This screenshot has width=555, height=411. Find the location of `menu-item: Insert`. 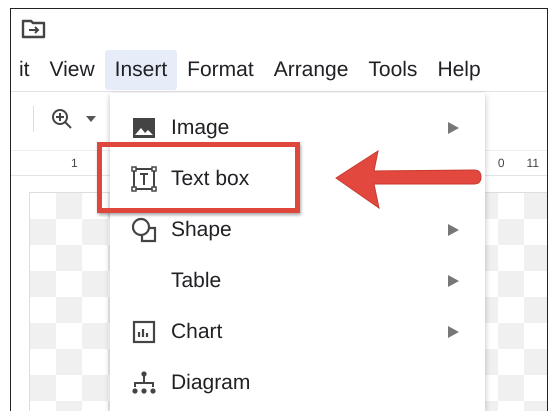

menu-item: Insert is located at coordinates (141, 70).